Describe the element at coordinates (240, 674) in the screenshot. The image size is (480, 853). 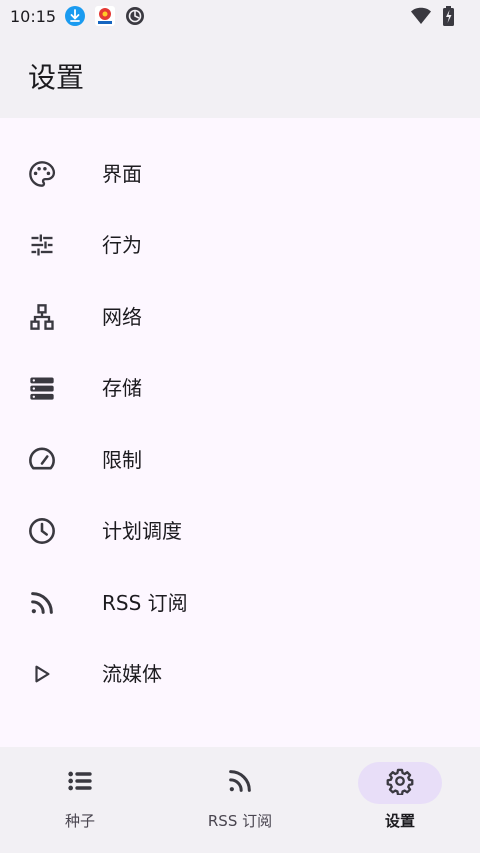
I see `settings-item-streaming: 流媒体` at that location.